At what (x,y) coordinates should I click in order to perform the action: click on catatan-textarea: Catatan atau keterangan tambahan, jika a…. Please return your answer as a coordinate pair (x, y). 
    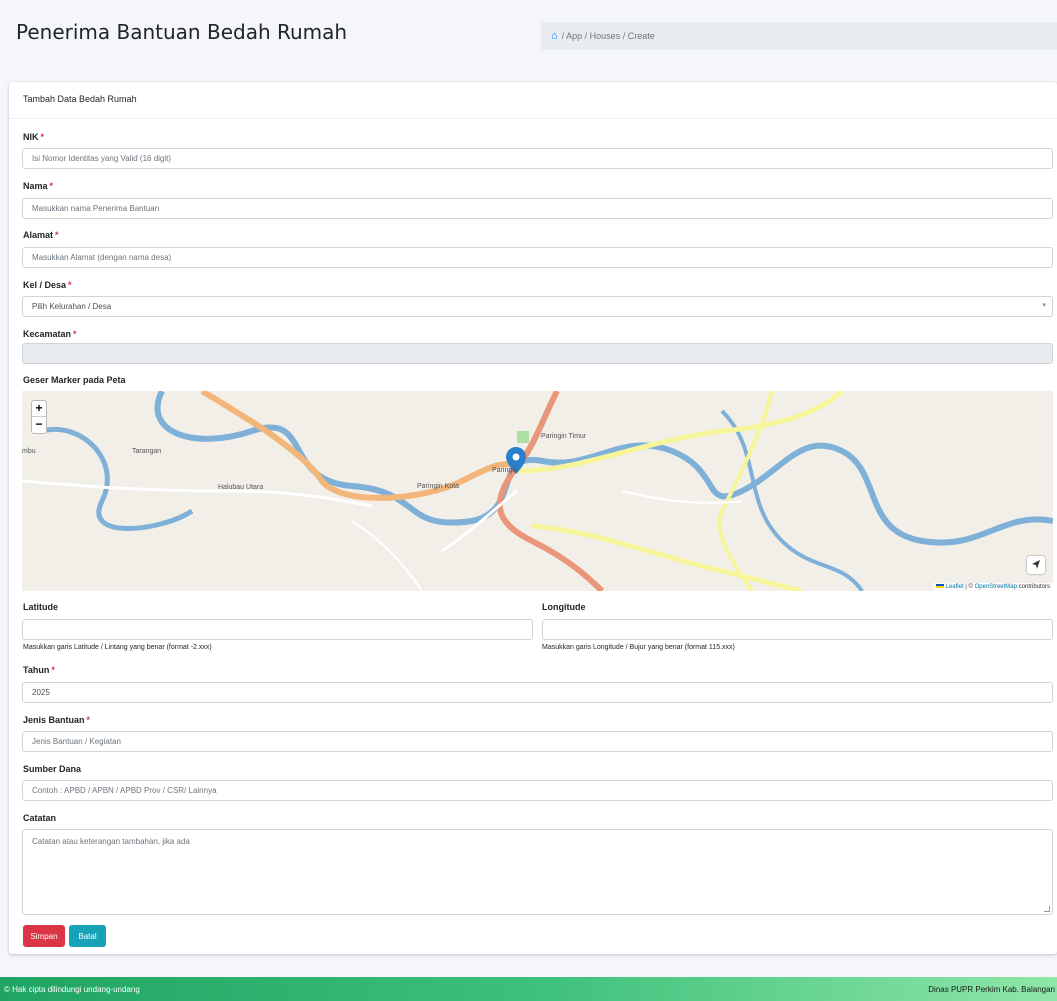
    Looking at the image, I should click on (537, 872).